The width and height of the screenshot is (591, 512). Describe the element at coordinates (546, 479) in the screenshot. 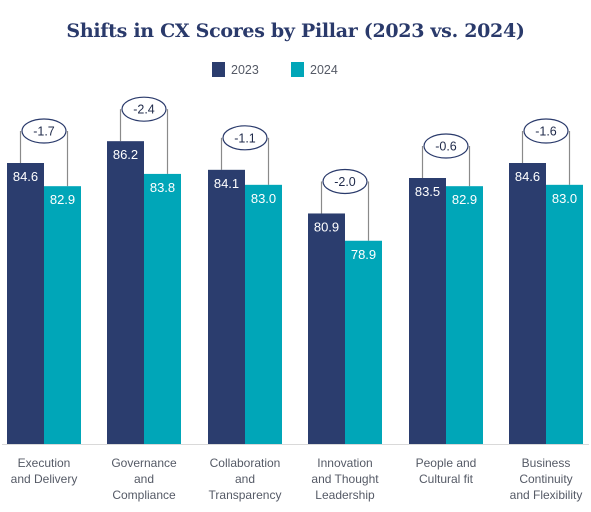

I see `x-tick-label-line: Continuity` at that location.